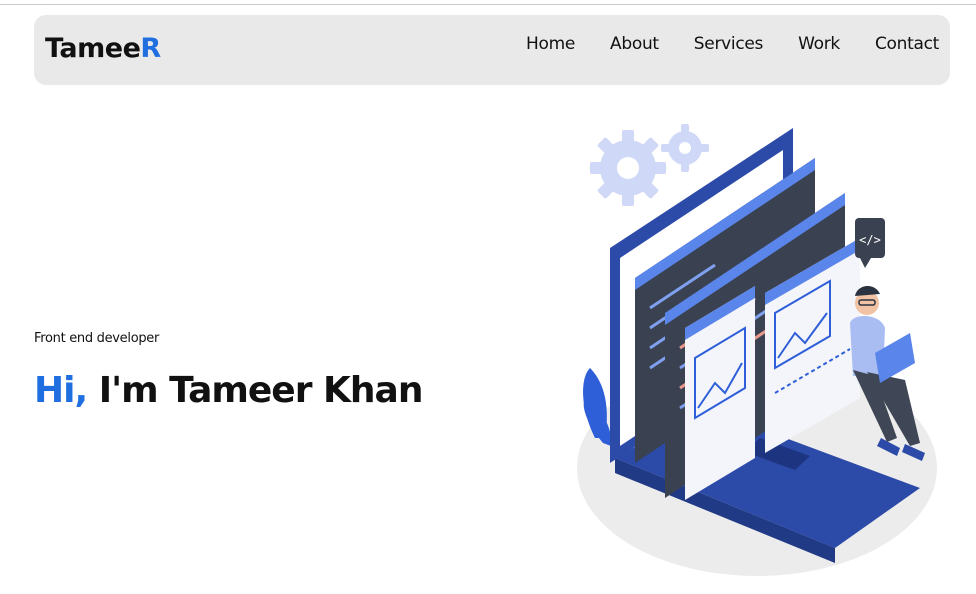 The height and width of the screenshot is (594, 976). Describe the element at coordinates (634, 44) in the screenshot. I see `nav-link-about: About` at that location.